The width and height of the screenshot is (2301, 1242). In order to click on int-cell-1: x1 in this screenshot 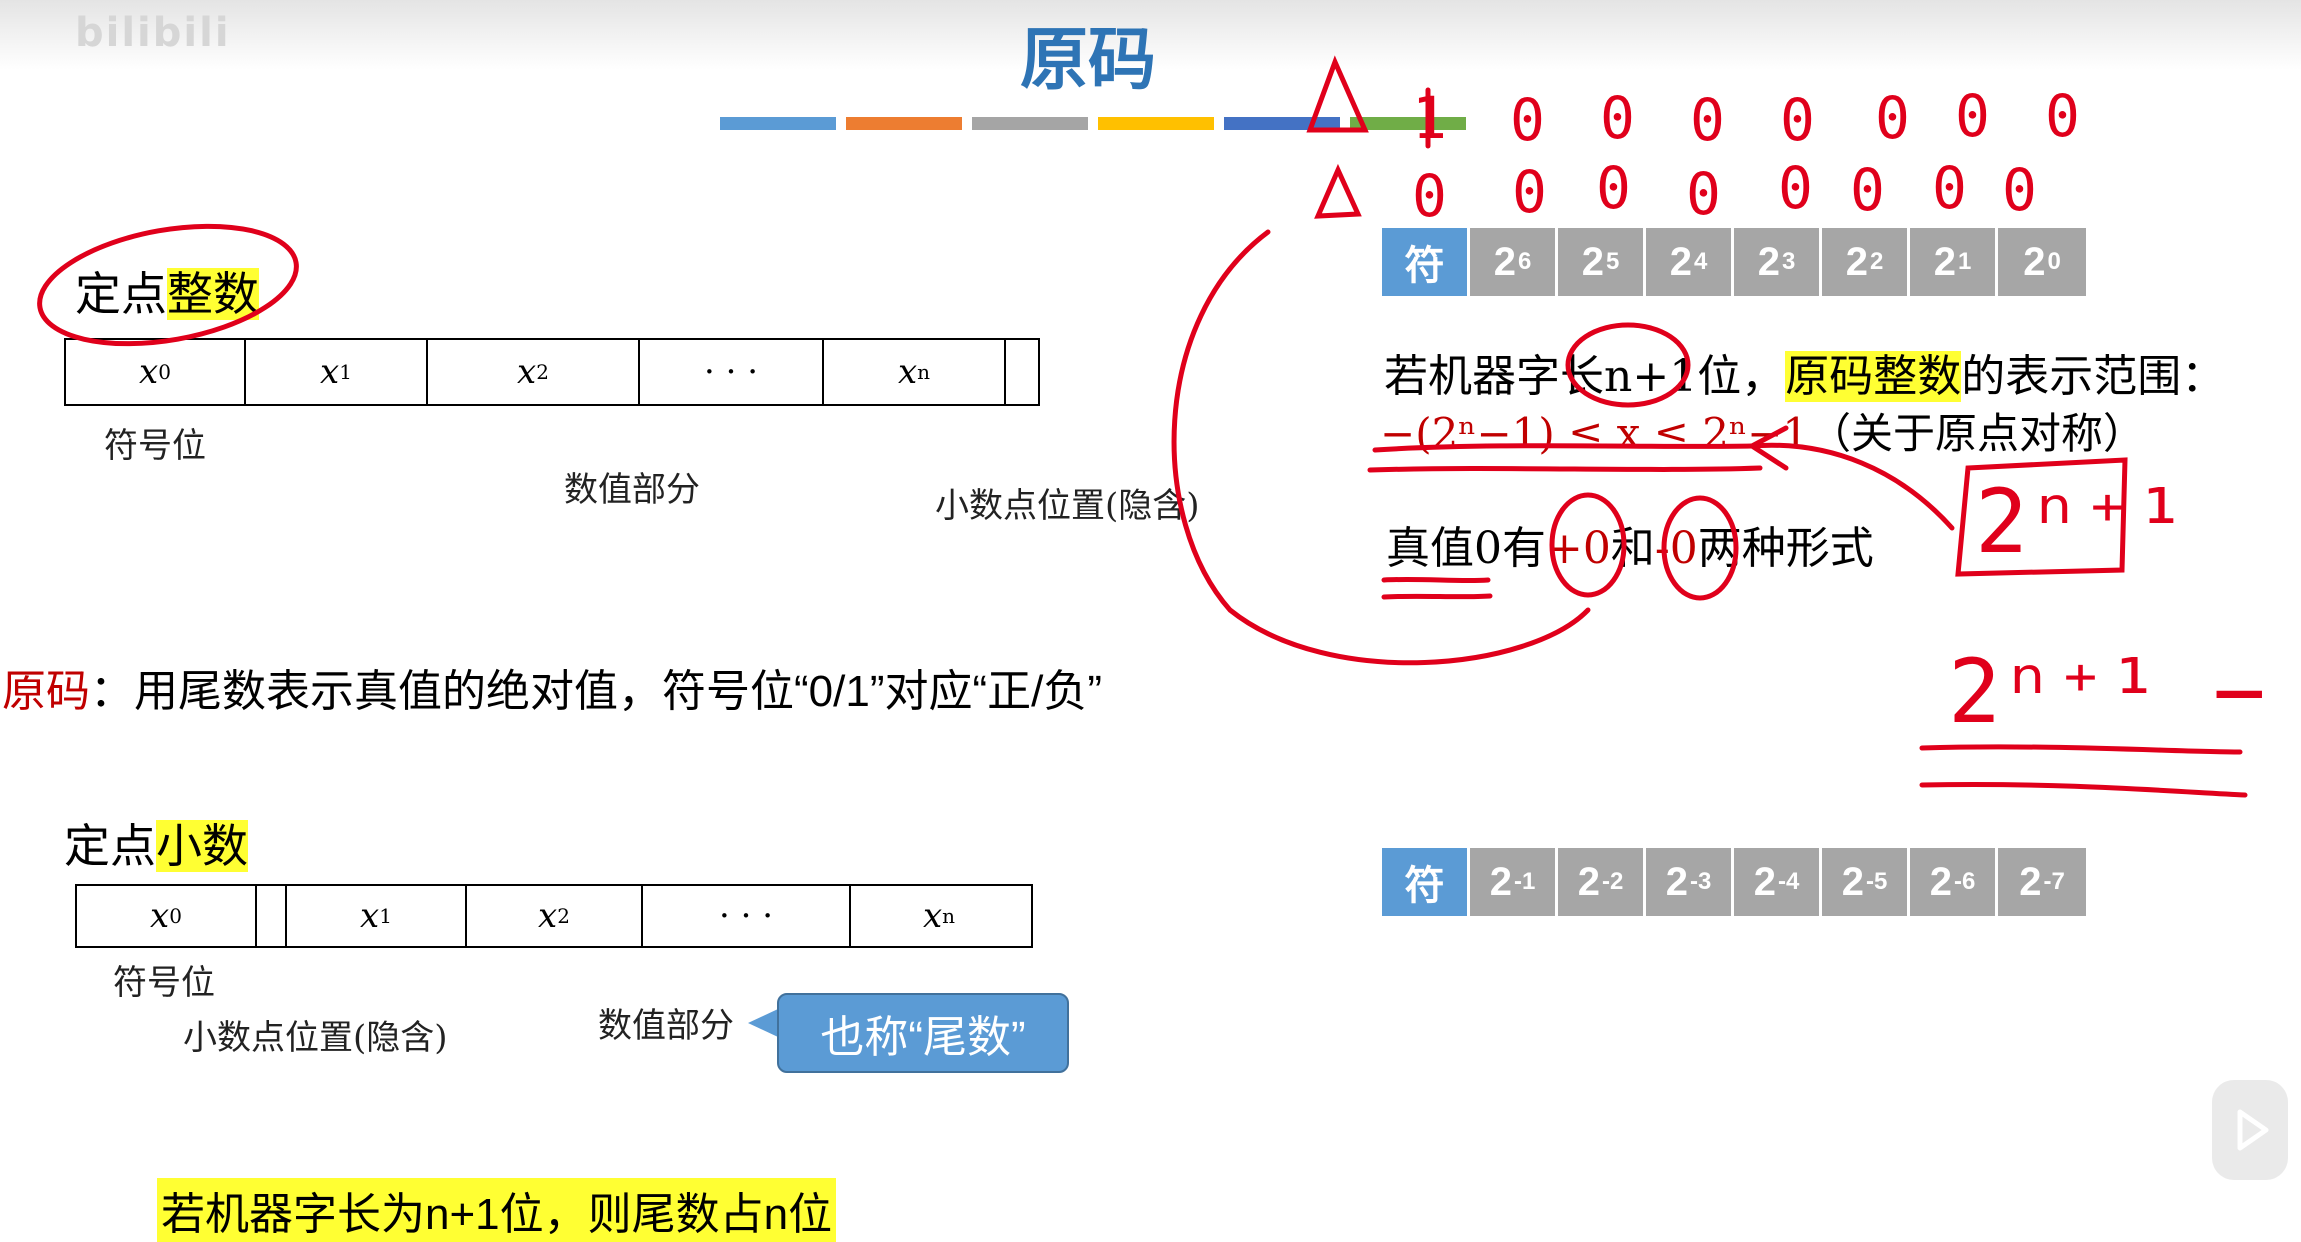, I will do `click(337, 372)`.